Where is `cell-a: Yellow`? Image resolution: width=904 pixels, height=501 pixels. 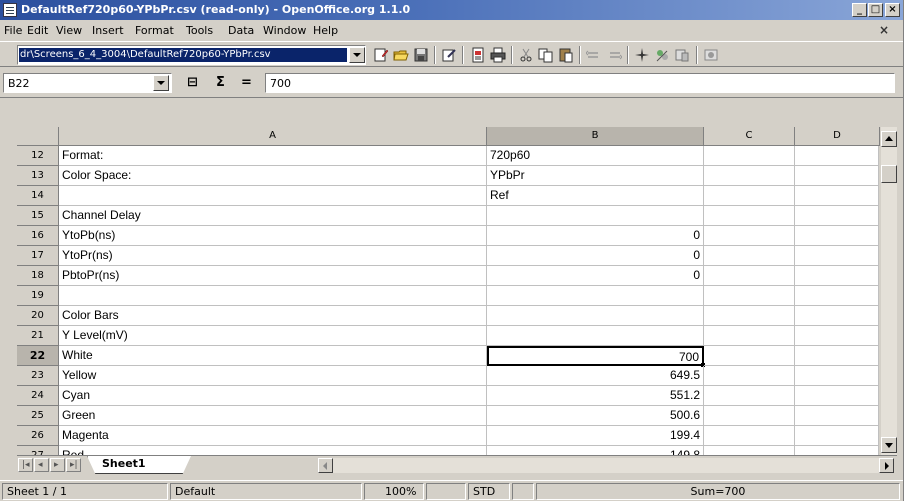 cell-a: Yellow is located at coordinates (273, 376).